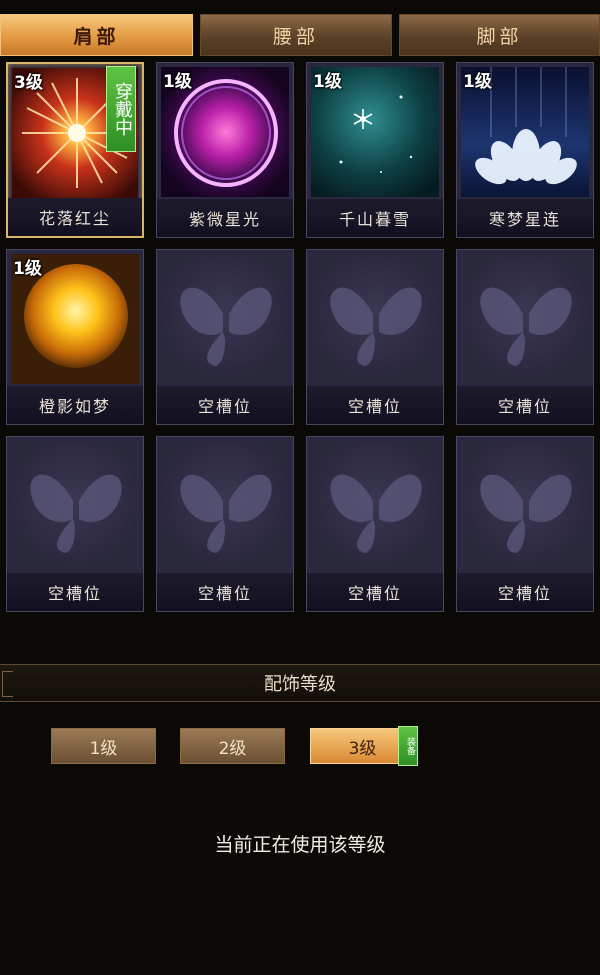  What do you see at coordinates (525, 150) in the screenshot?
I see `accessory-slot: 1级 寒梦星连` at bounding box center [525, 150].